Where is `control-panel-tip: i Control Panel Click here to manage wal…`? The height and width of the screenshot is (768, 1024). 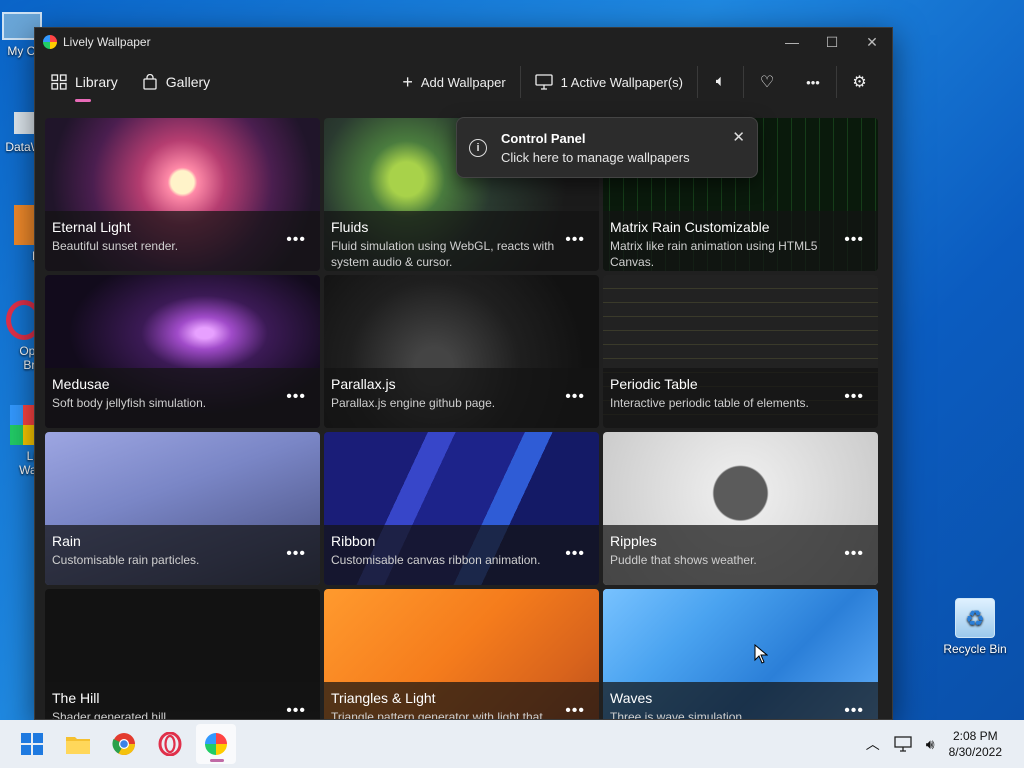 control-panel-tip: i Control Panel Click here to manage wal… is located at coordinates (607, 147).